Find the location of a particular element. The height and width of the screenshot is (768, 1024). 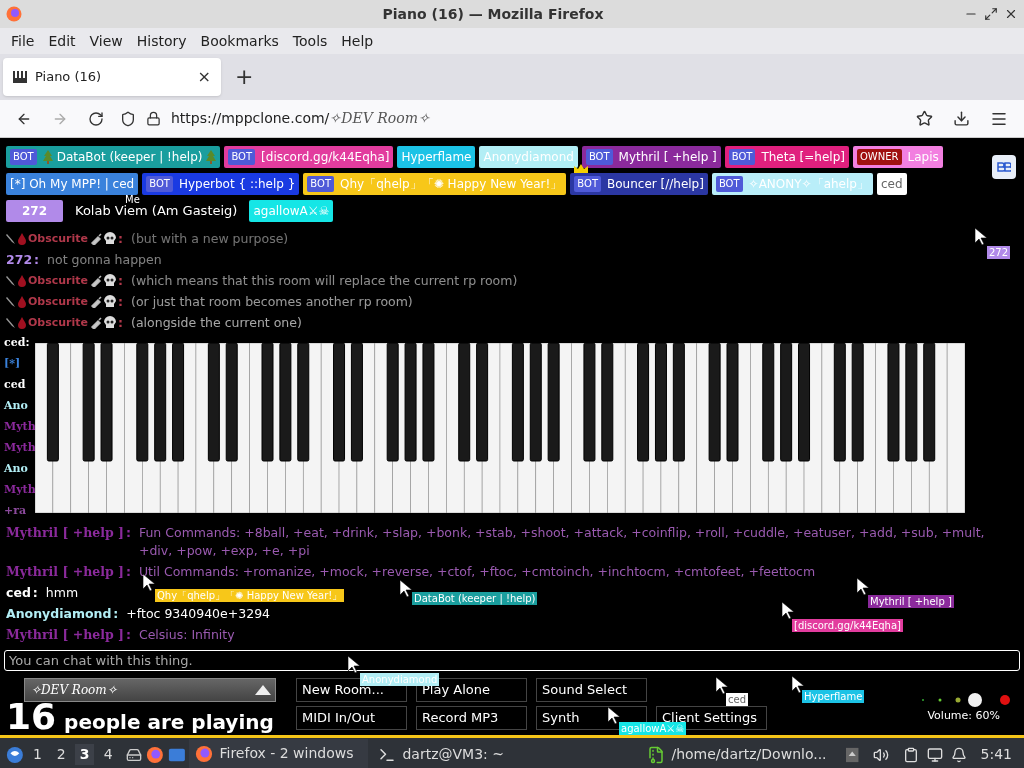

menu-item: Tools is located at coordinates (310, 41).